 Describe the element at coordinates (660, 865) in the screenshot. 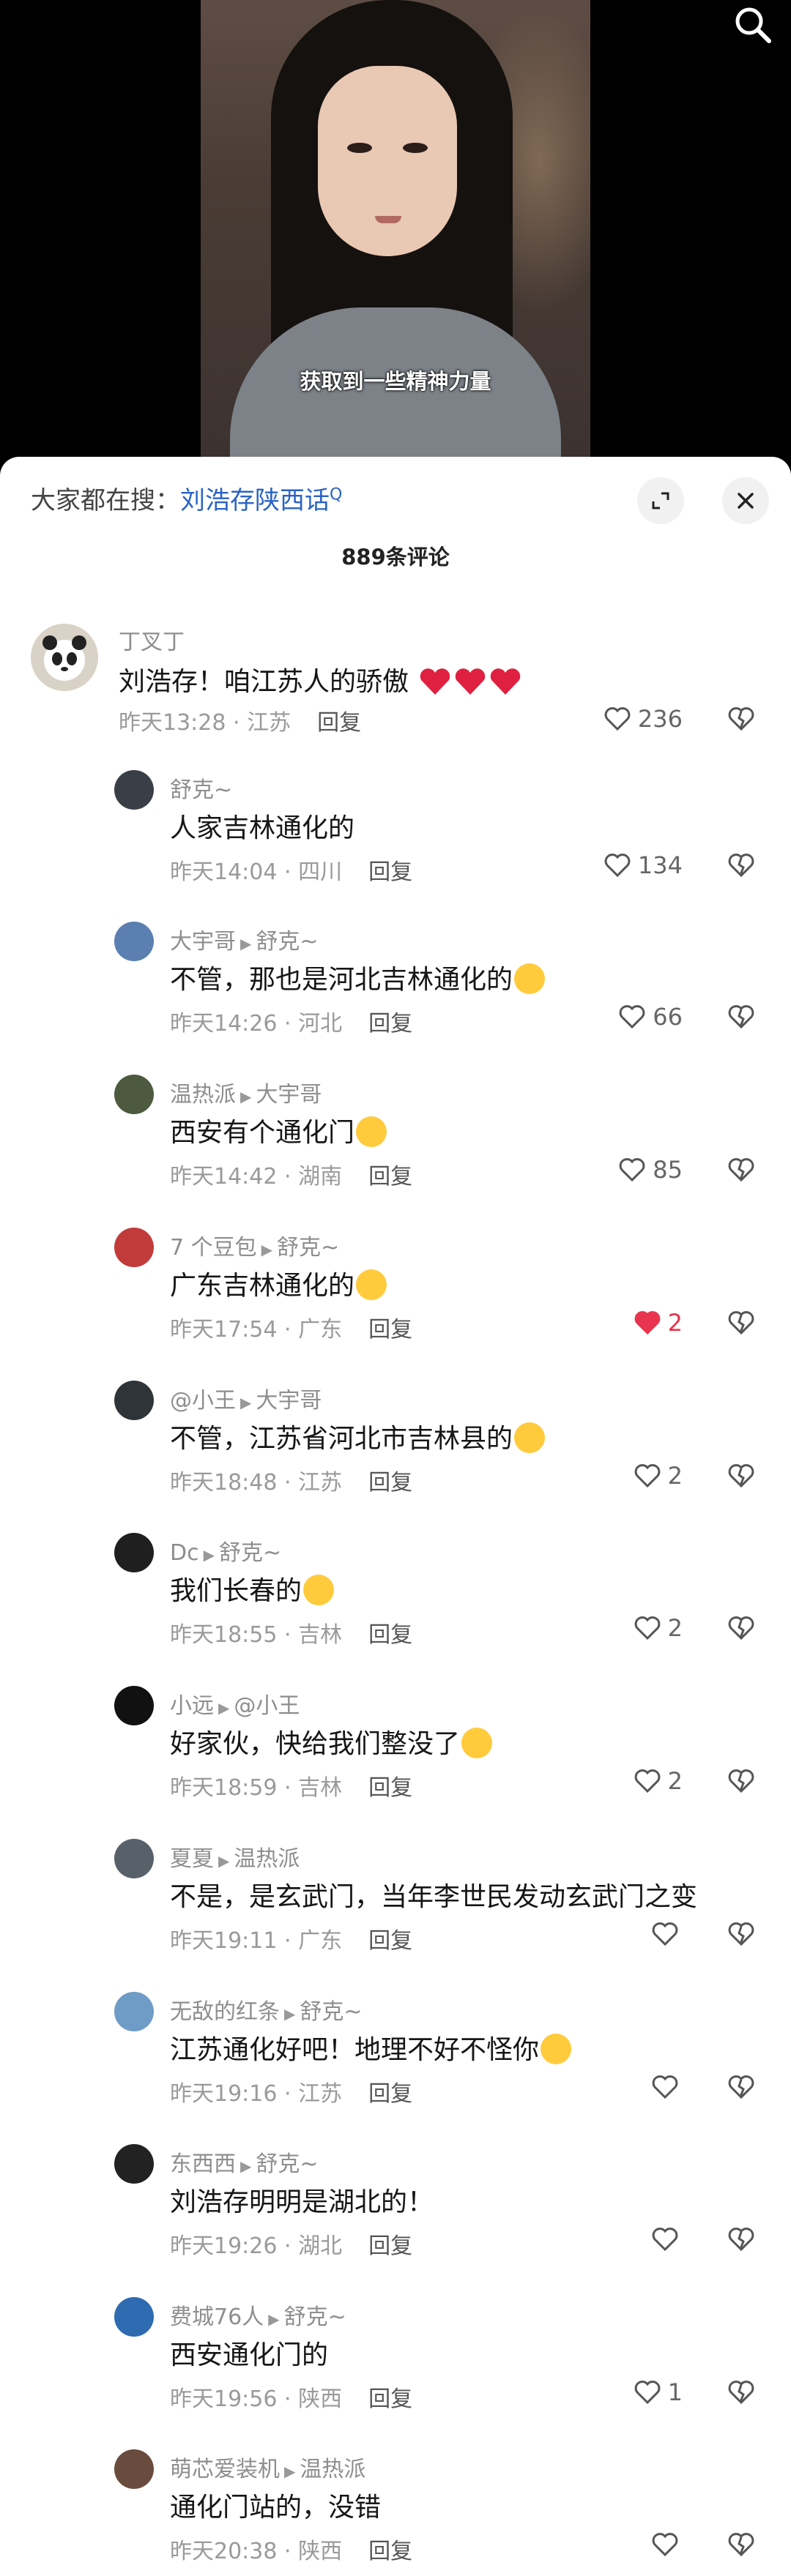

I see `like-count: 134` at that location.